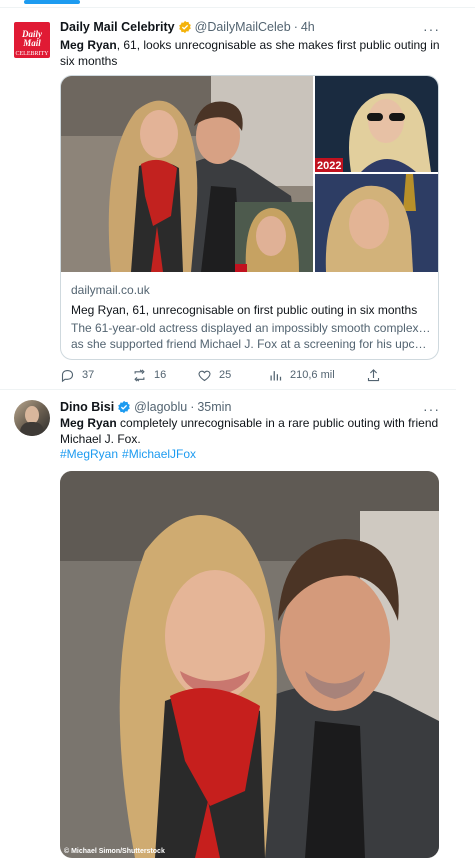 This screenshot has width=475, height=862. I want to click on hashtag-row: #MegRyan #MichaelJFox, so click(130, 454).